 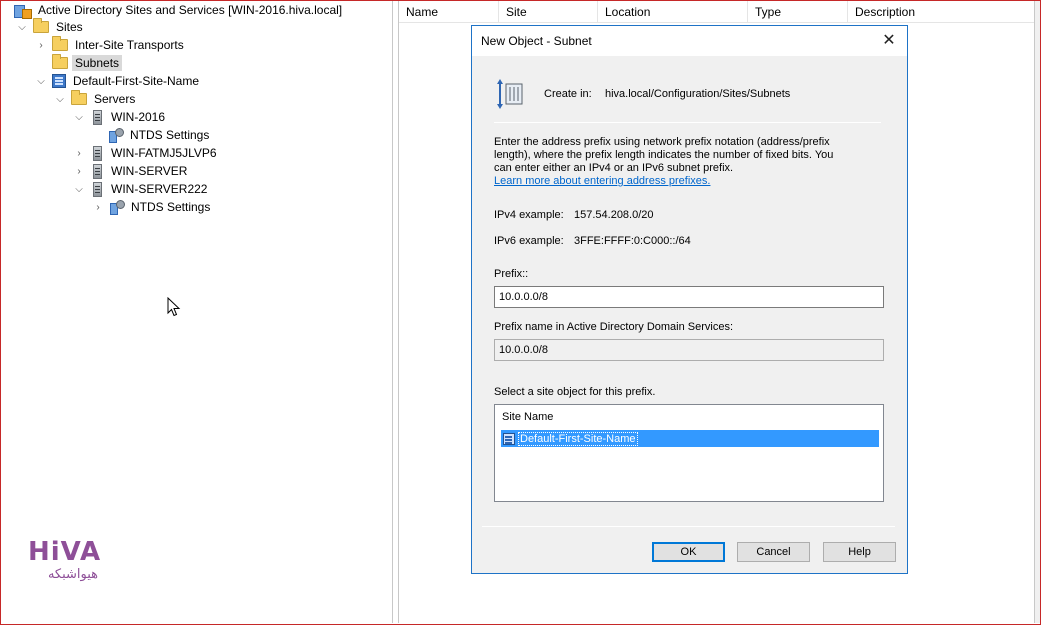 I want to click on tree-item-win-server: › WIN-SERVER, so click(x=131, y=171).